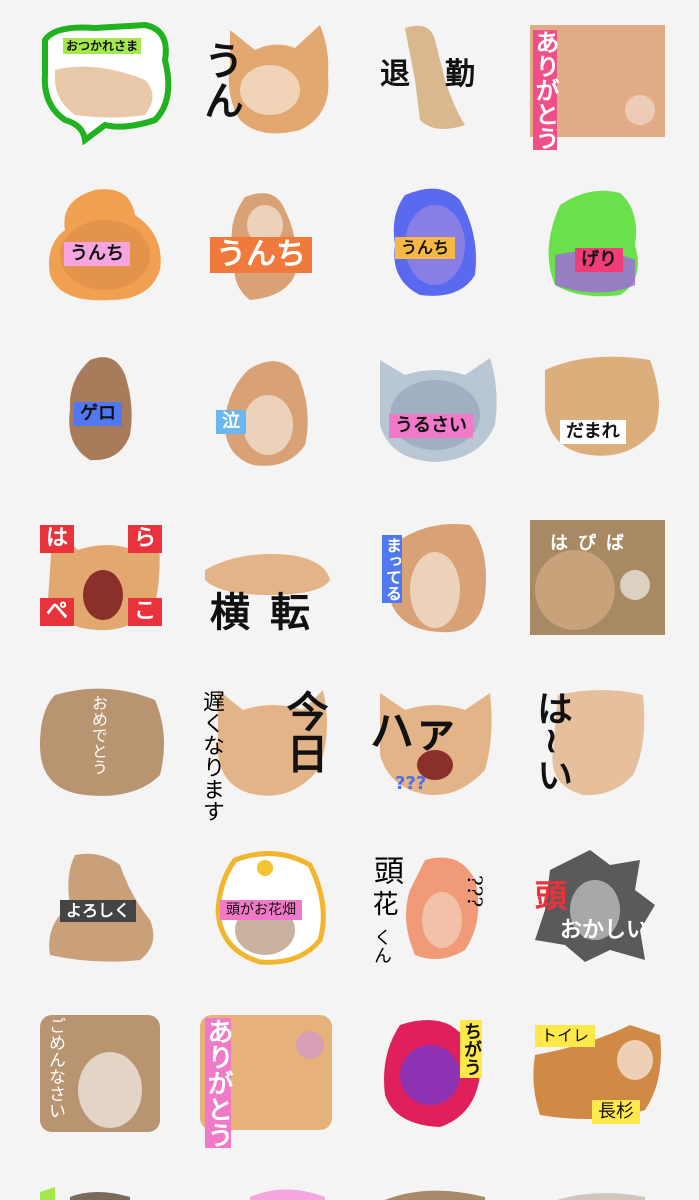  I want to click on sticker-label: うん, so click(220, 80).